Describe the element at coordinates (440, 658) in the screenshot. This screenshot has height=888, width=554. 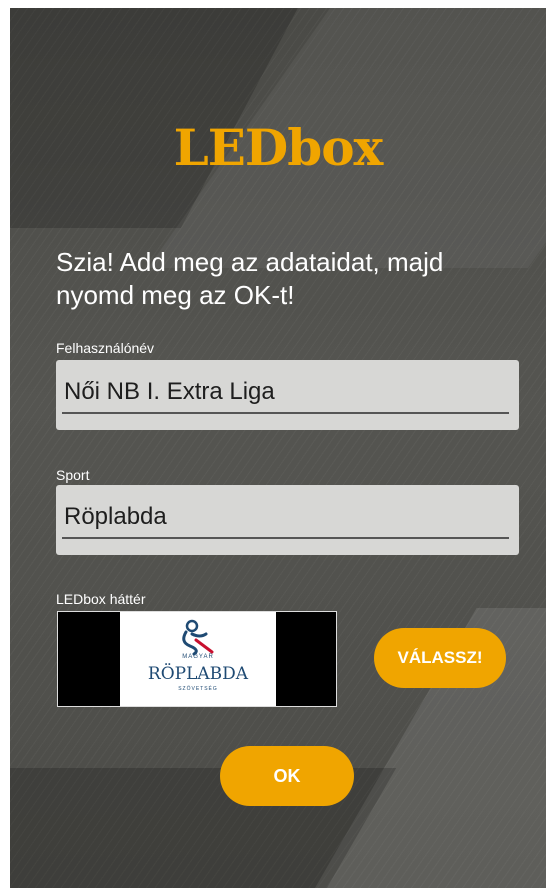
I see `choose-background-button: VÁLASSZ!` at that location.